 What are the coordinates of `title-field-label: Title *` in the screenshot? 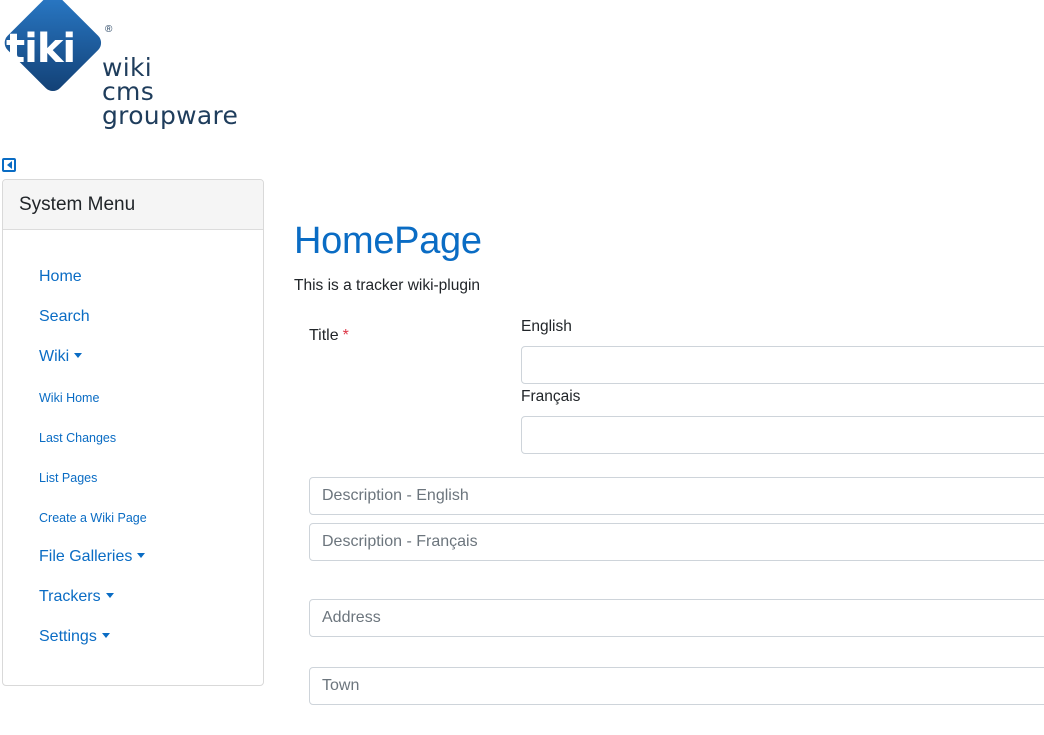 It's located at (329, 336).